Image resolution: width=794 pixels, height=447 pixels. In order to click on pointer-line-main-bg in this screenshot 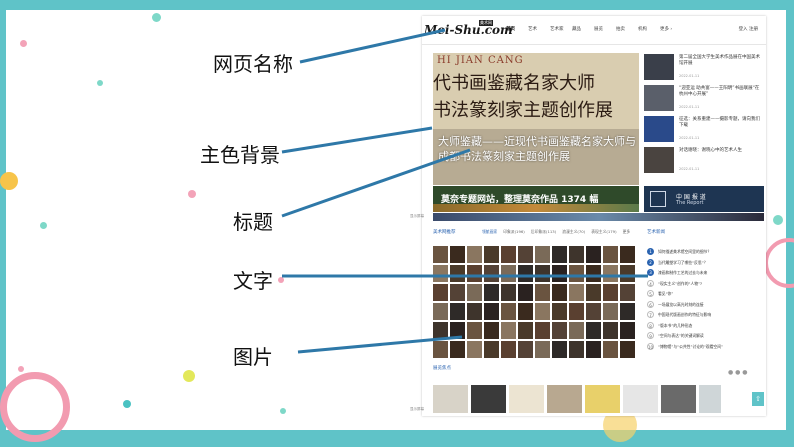, I will do `click(357, 140)`.